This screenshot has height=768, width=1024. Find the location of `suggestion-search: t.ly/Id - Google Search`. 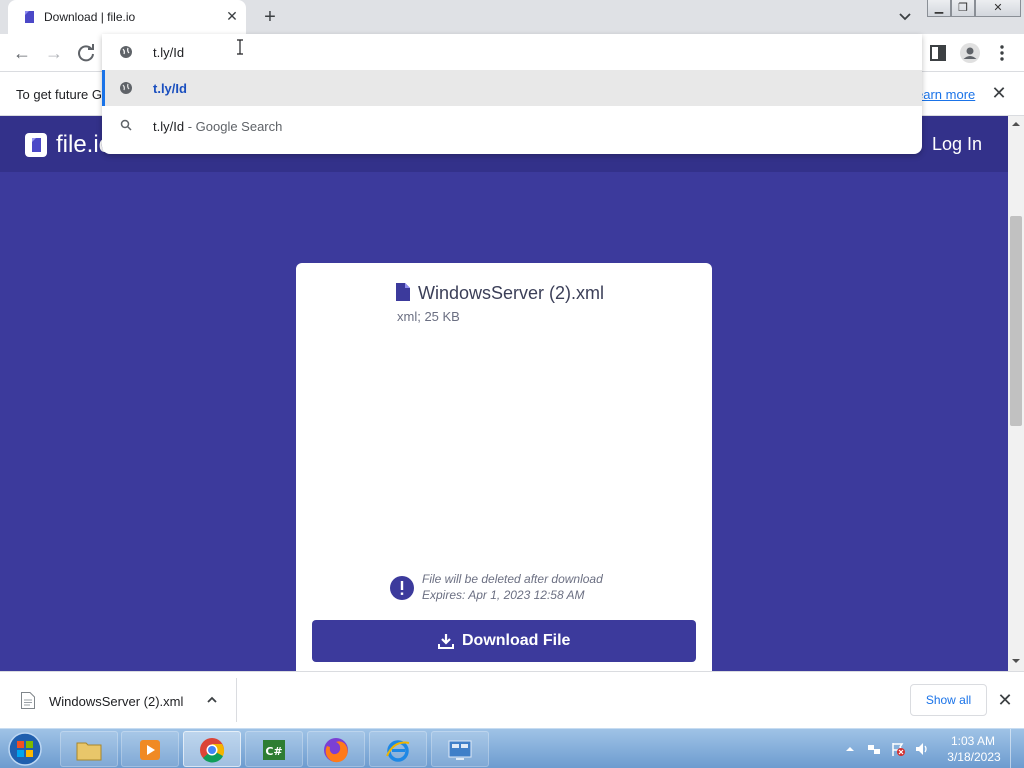

suggestion-search: t.ly/Id - Google Search is located at coordinates (512, 126).